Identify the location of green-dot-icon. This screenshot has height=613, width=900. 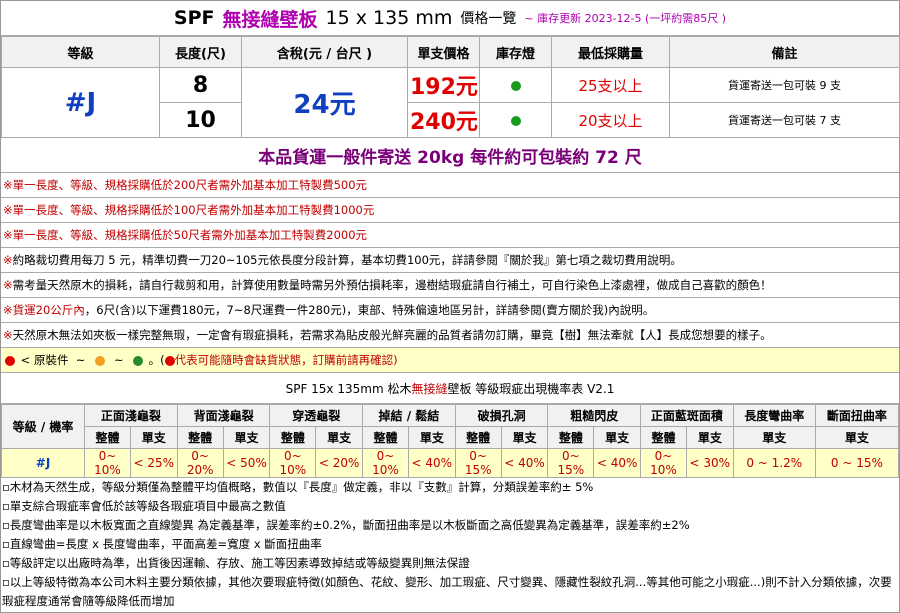
(137, 360).